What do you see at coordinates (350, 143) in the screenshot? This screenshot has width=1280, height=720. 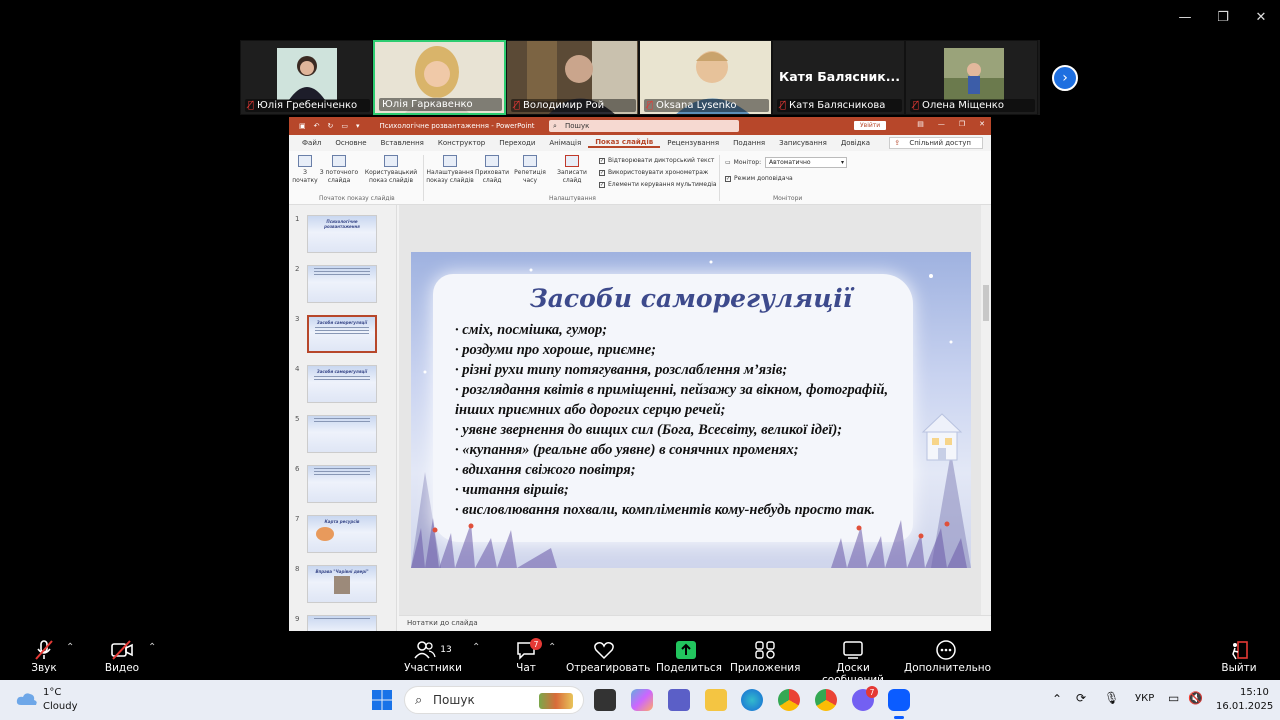 I see `tab-home: Основне` at bounding box center [350, 143].